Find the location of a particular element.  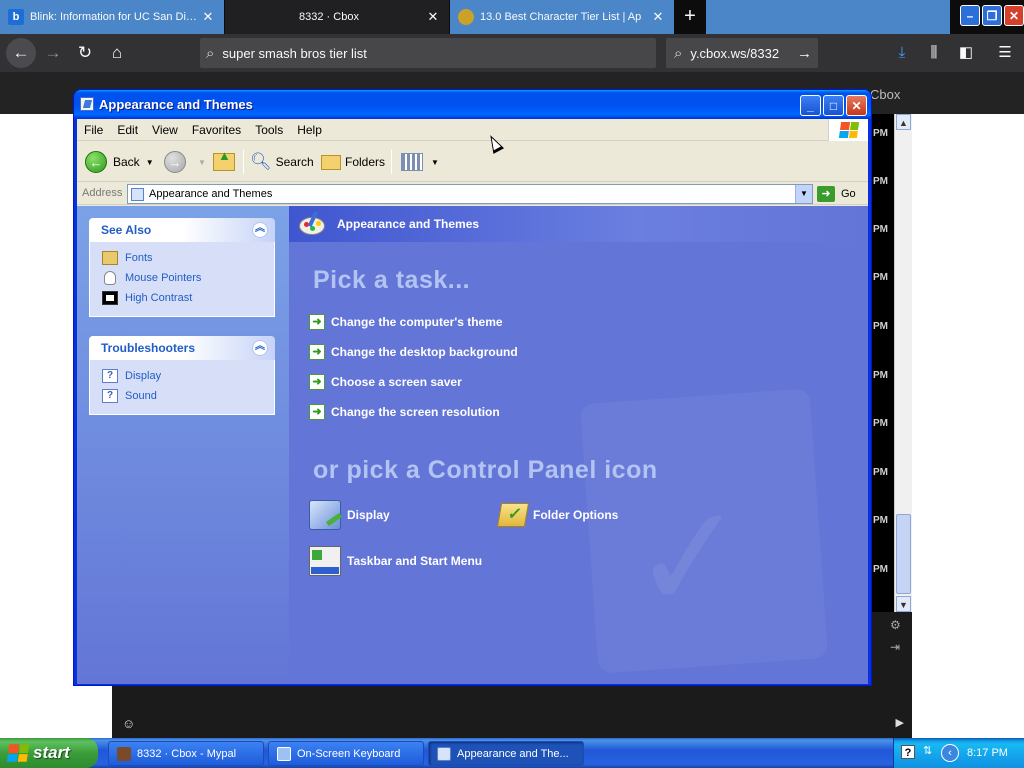

go-arrow-icon: → is located at coordinates (804, 53).